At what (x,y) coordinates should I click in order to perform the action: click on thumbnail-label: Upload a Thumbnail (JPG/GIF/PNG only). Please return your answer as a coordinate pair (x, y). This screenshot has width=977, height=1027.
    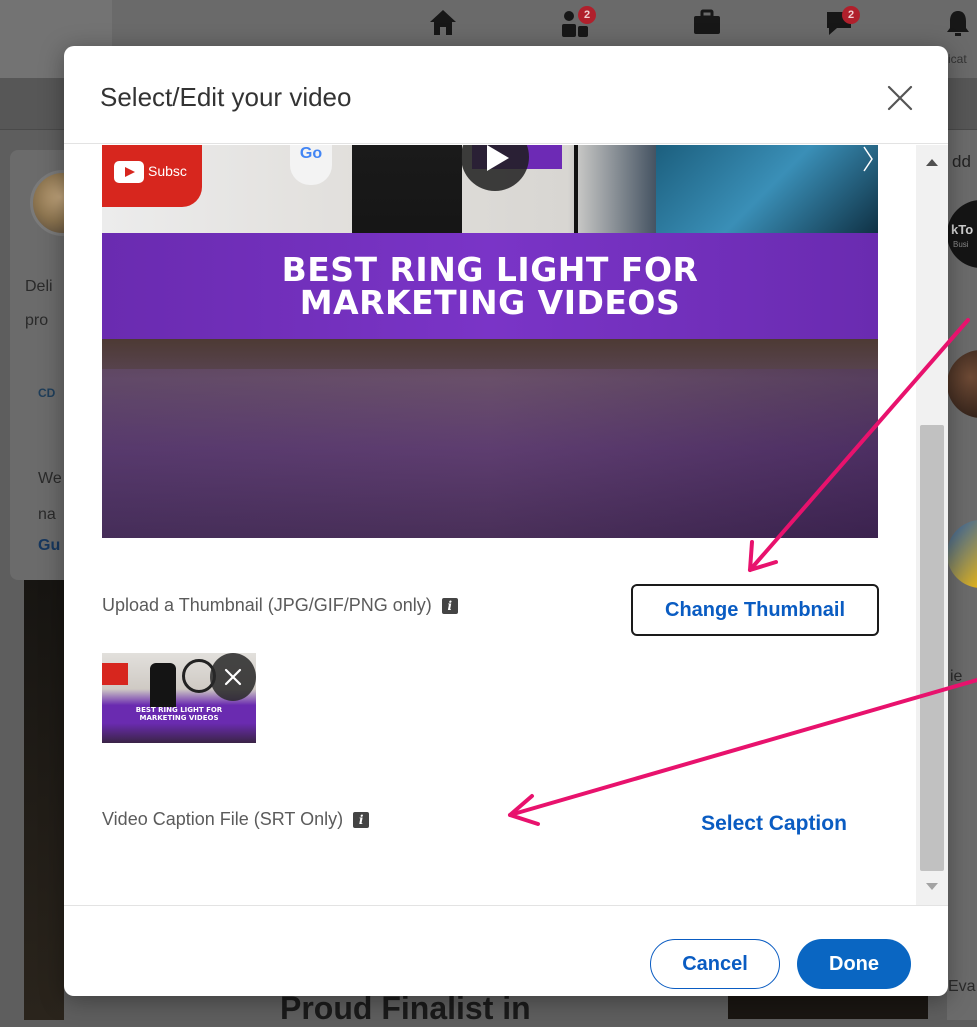
    Looking at the image, I should click on (267, 605).